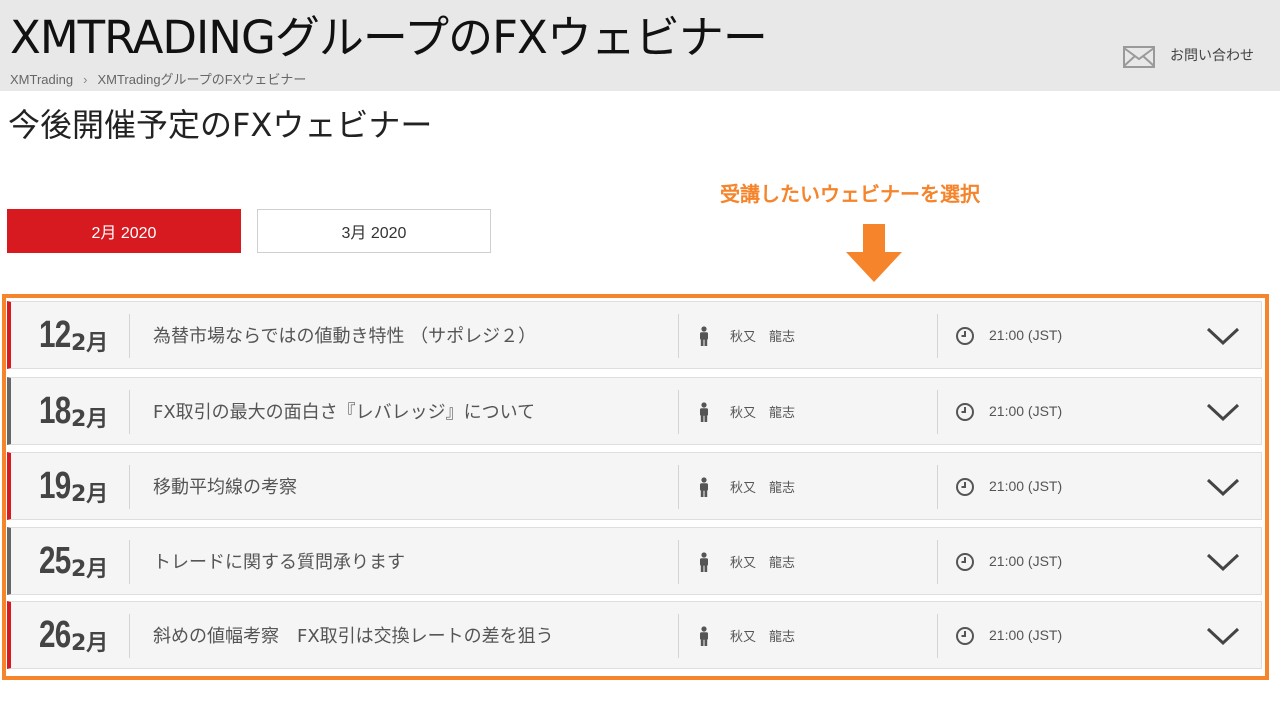 The width and height of the screenshot is (1280, 706). I want to click on webinar-date: 19 2月, so click(73, 486).